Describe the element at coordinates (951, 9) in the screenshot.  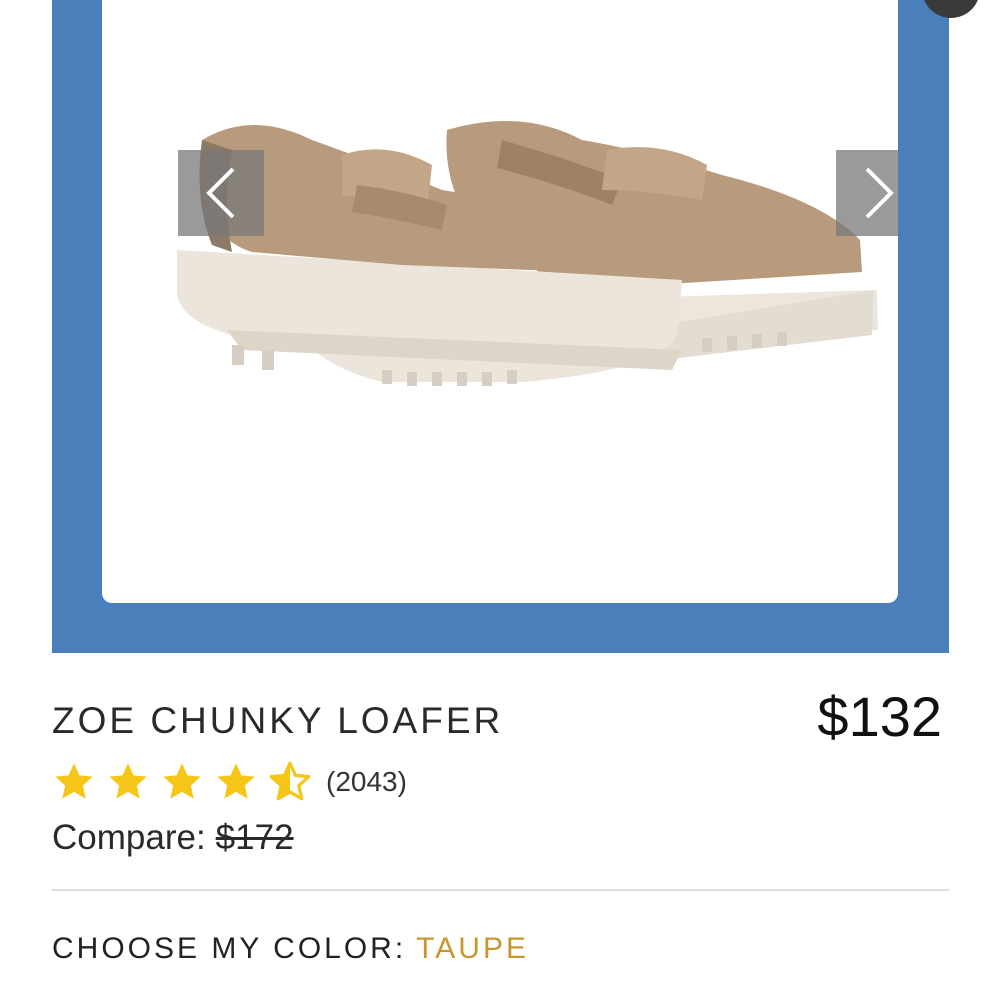
I see `gallery-indicator` at that location.